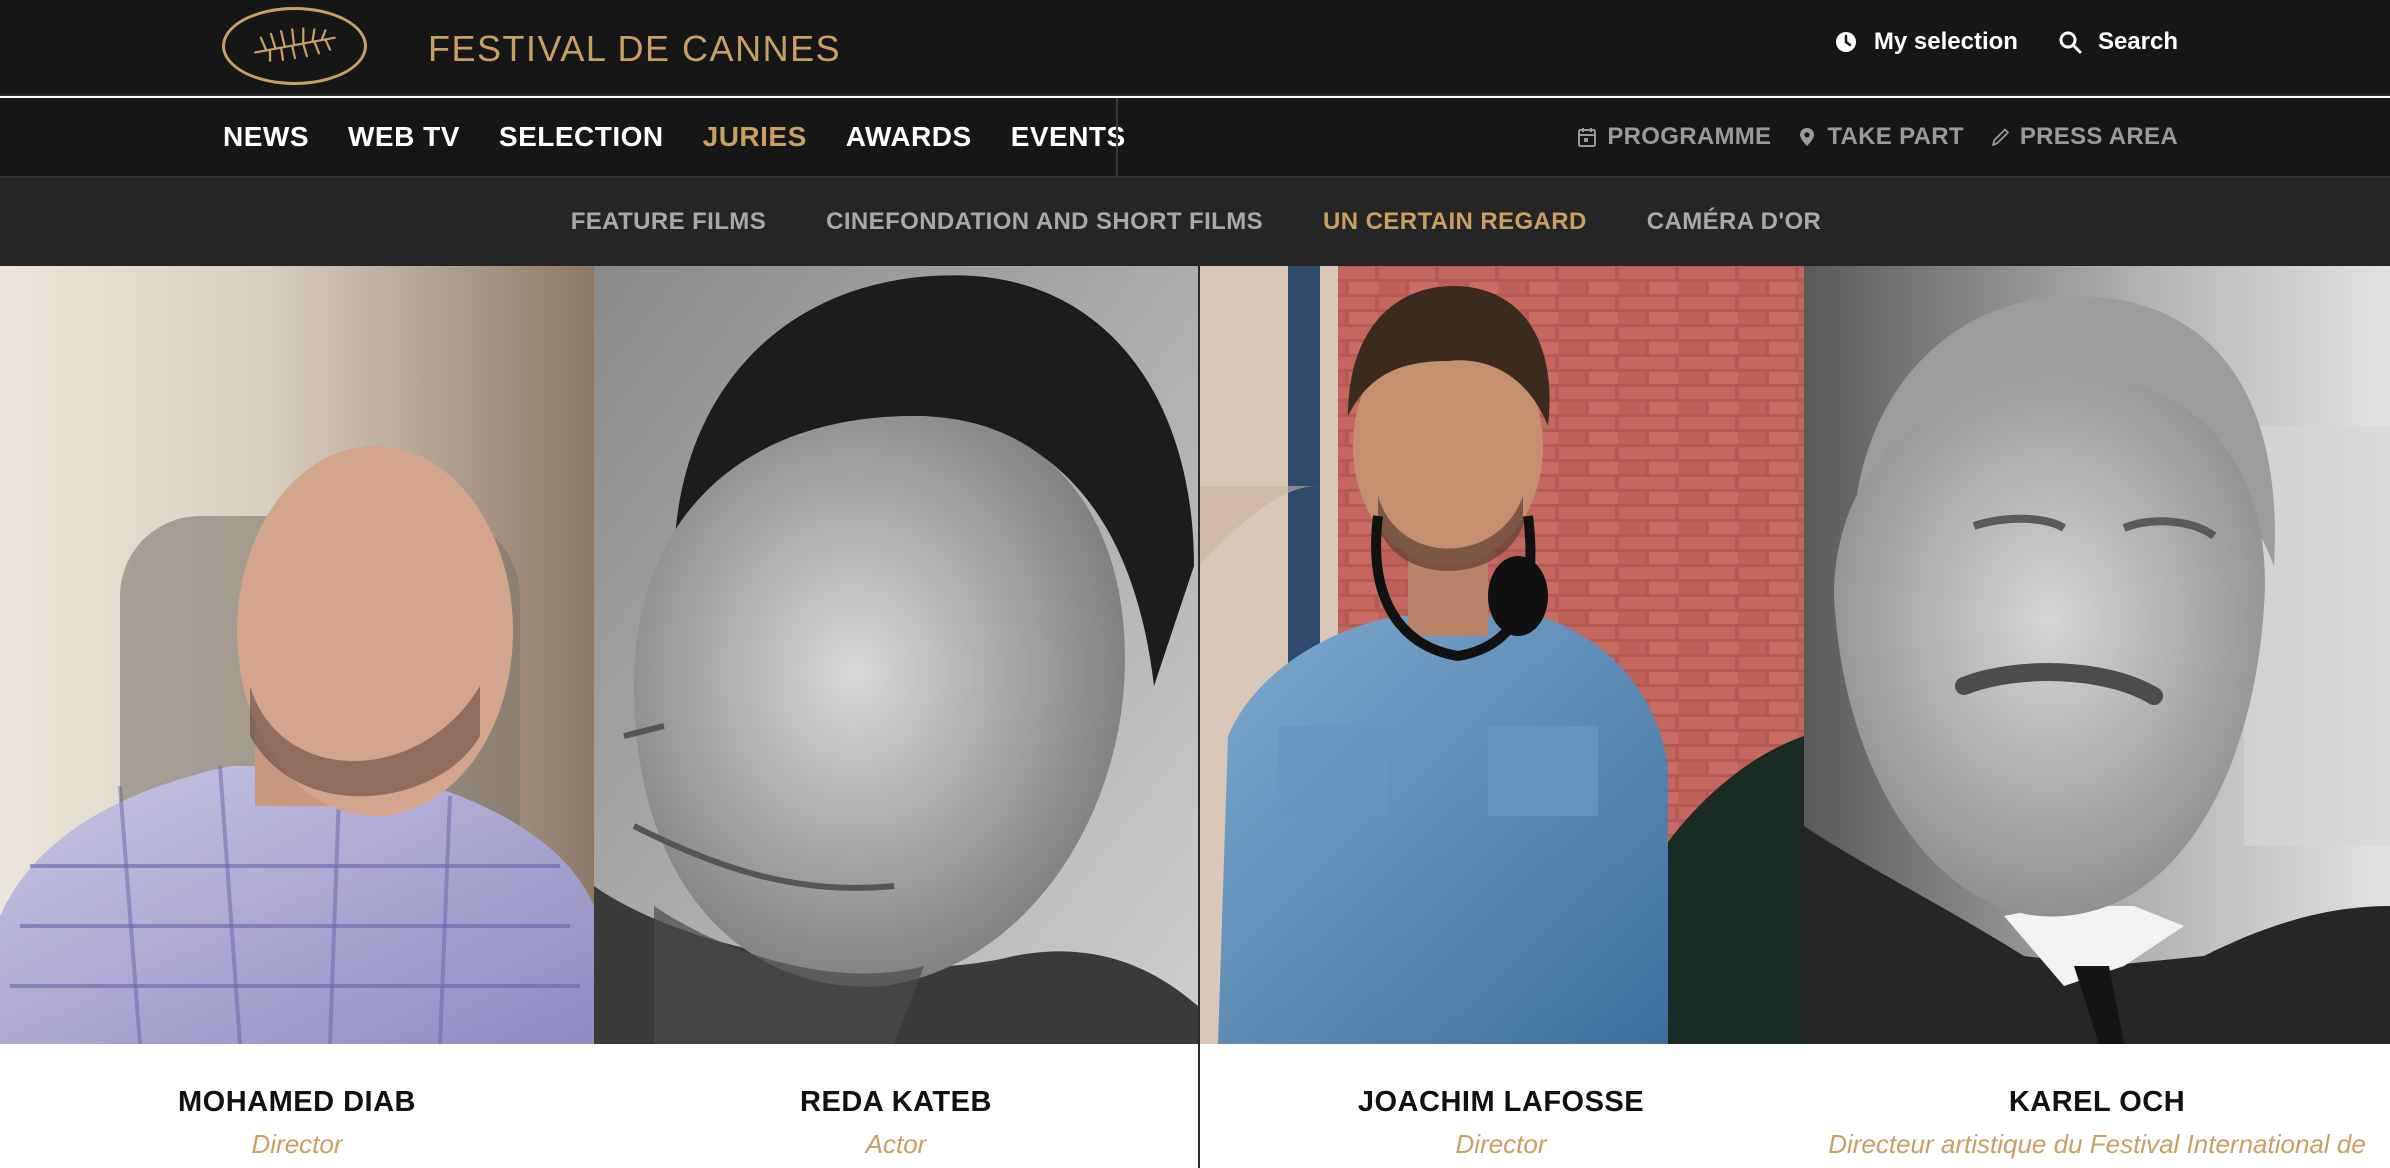 This screenshot has width=2390, height=1168. What do you see at coordinates (1117, 137) in the screenshot?
I see `nav-divider` at bounding box center [1117, 137].